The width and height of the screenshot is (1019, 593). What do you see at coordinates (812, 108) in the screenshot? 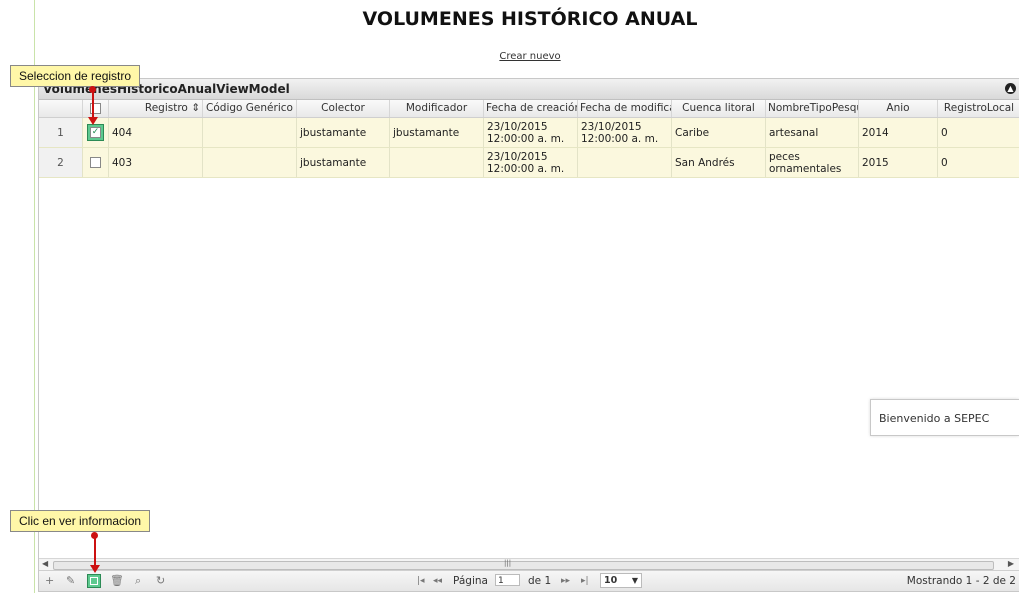
I see `header-tipo: NombreTipoPesquería` at bounding box center [812, 108].